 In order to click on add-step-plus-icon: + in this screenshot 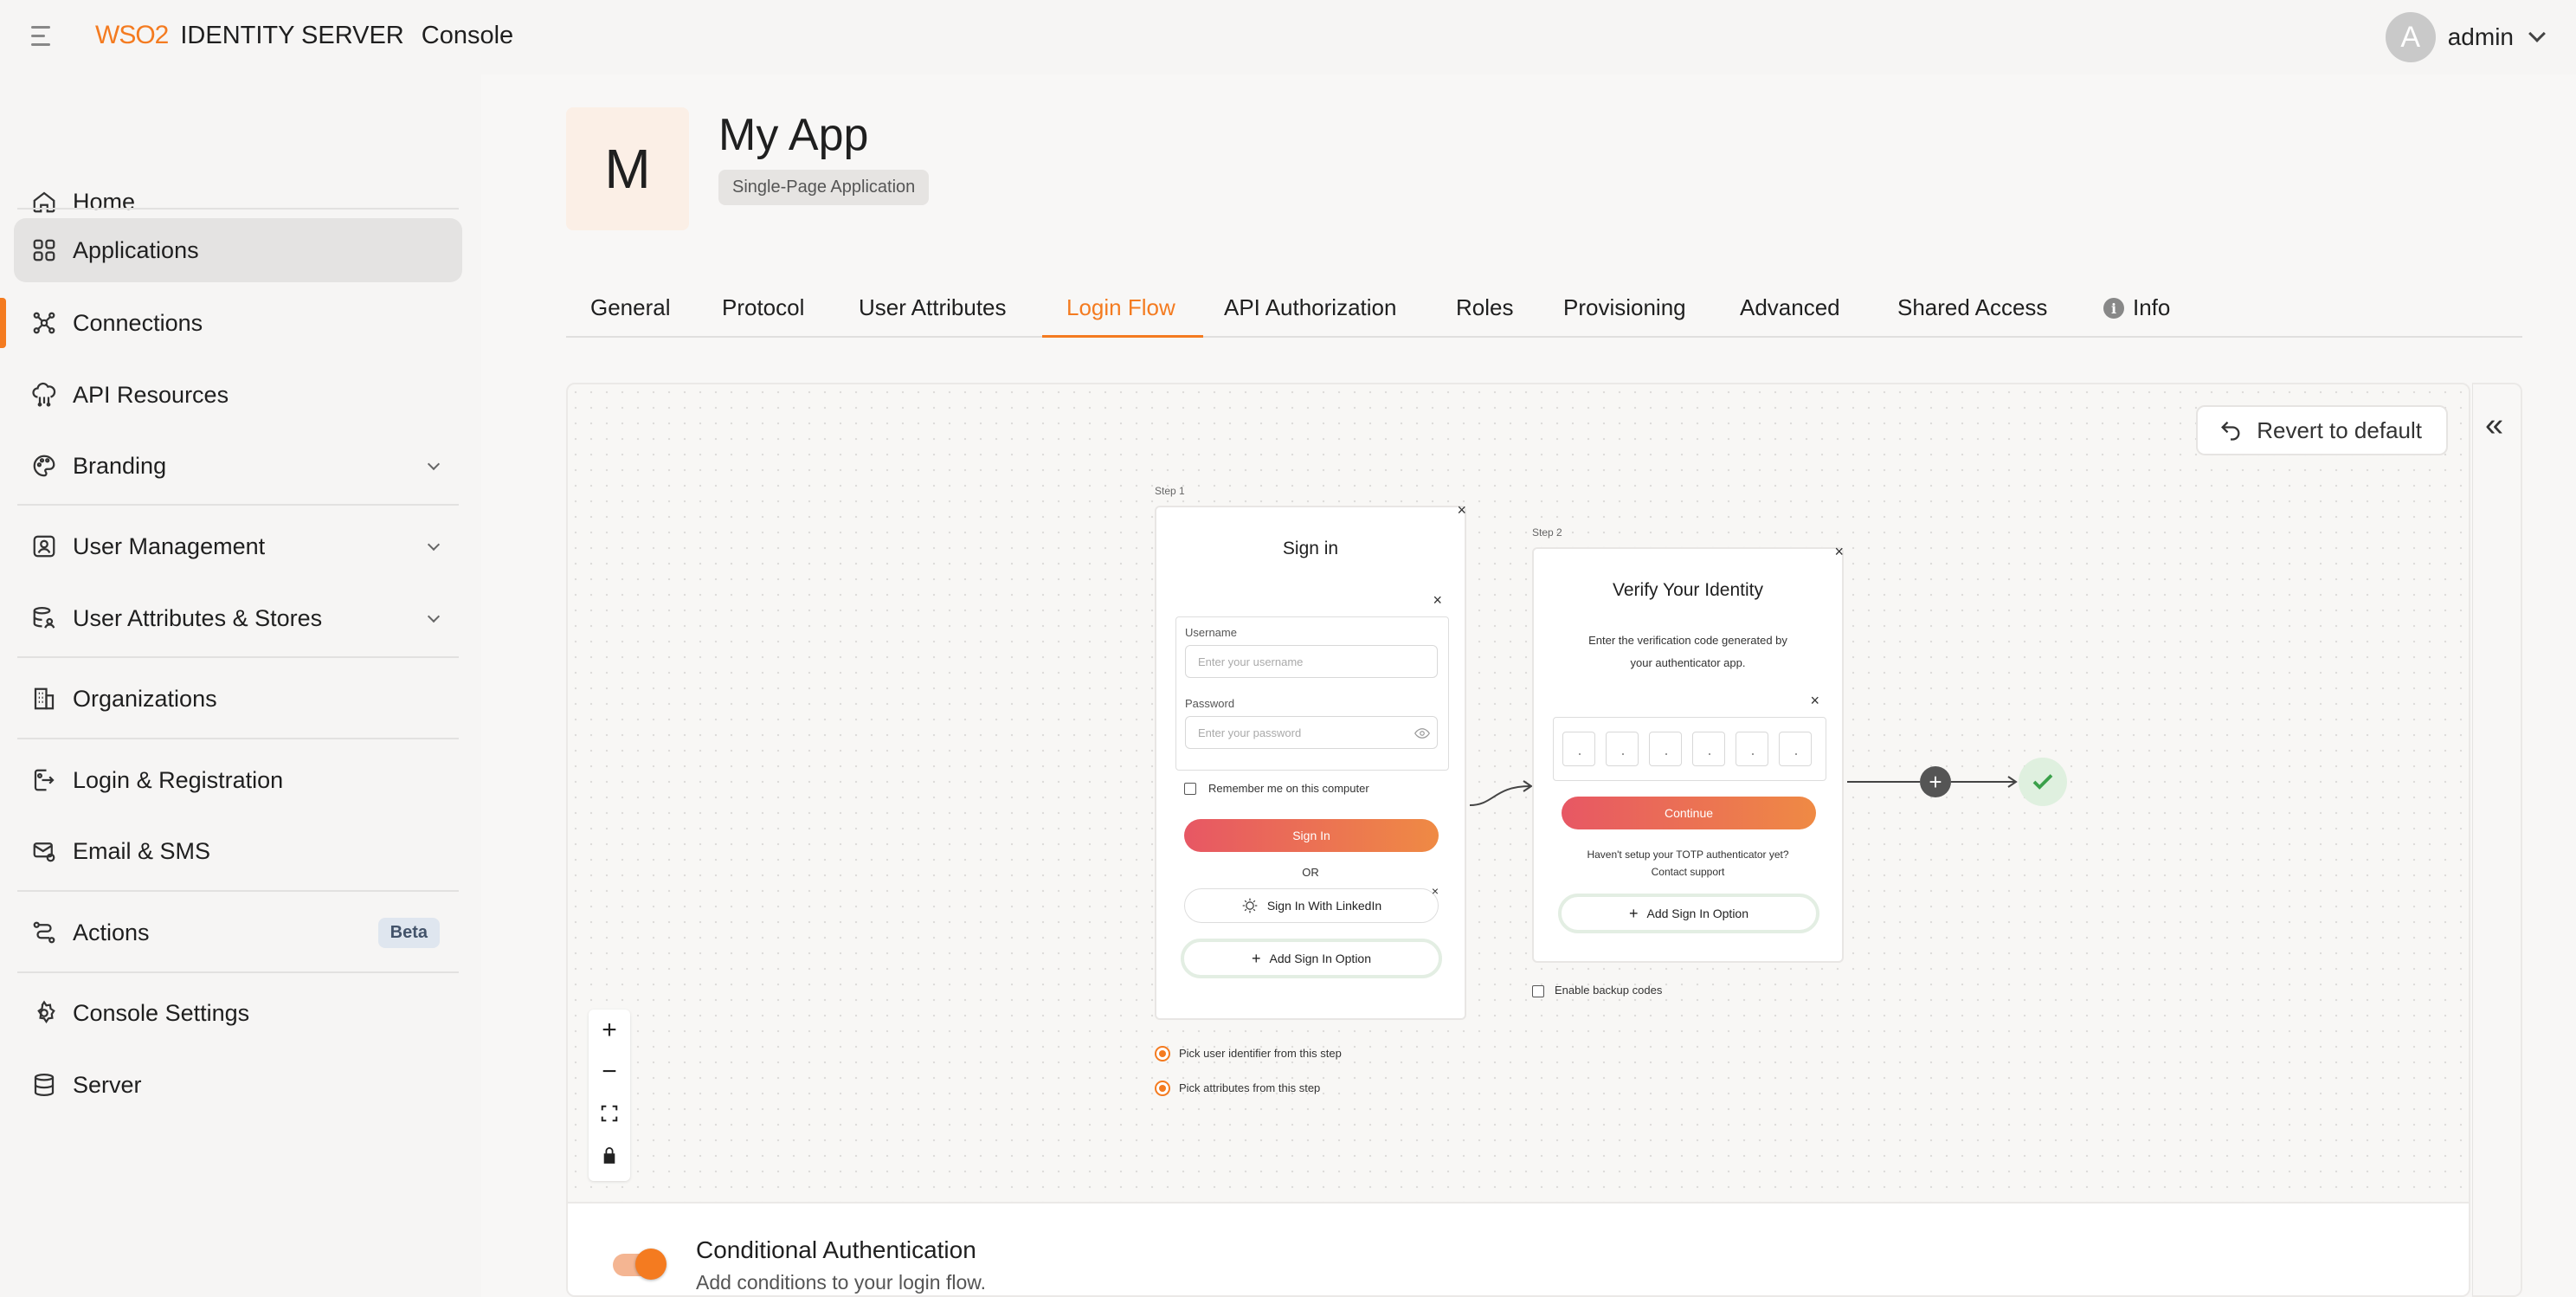, I will do `click(1935, 781)`.